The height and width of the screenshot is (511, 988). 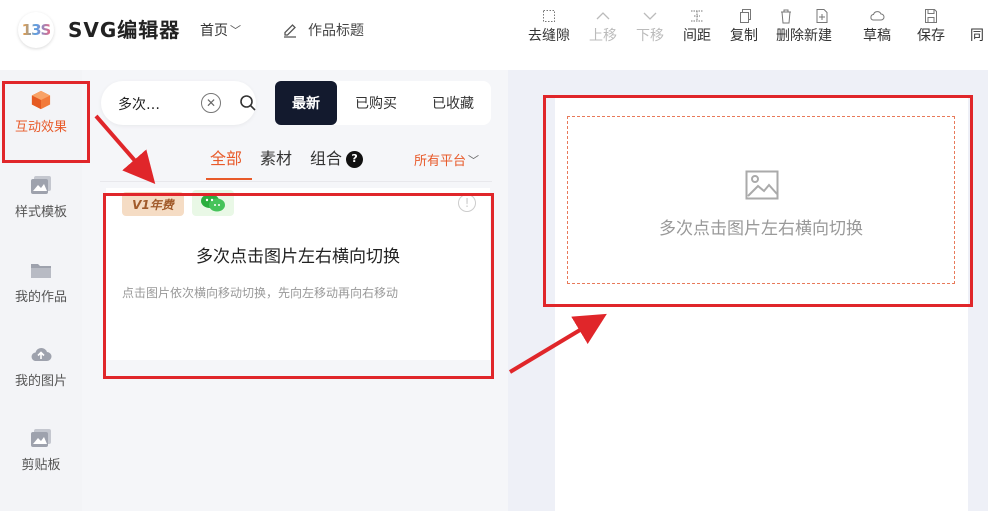 I want to click on arrow-card-to-canvas, so click(x=557, y=343).